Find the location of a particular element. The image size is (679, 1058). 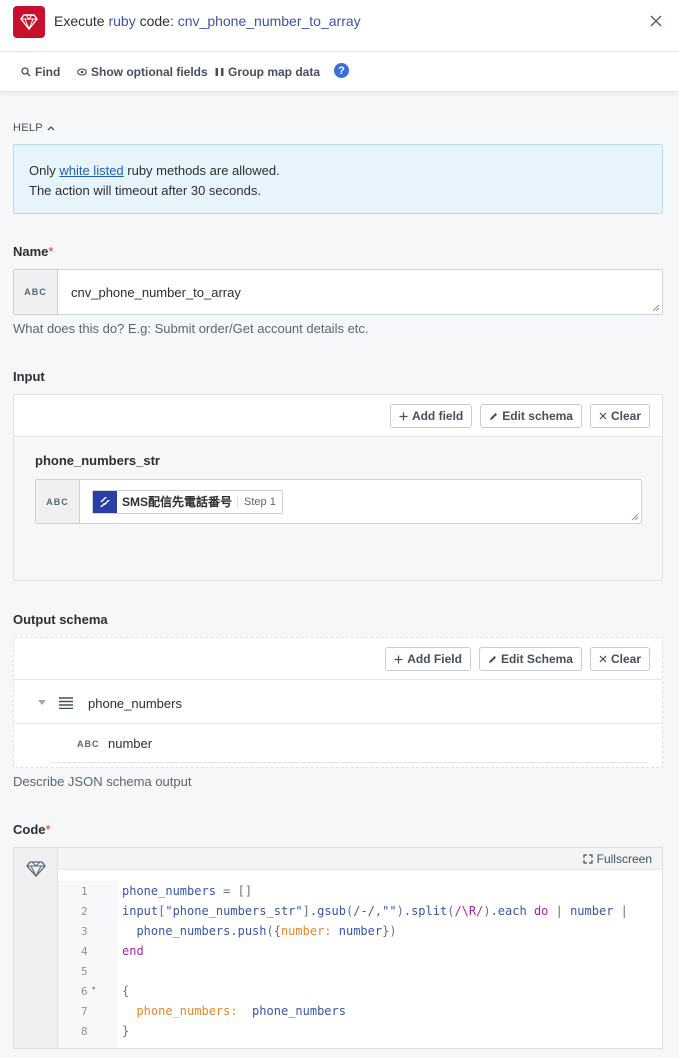

show-optional-fields-button: Show optional fields is located at coordinates (142, 72).